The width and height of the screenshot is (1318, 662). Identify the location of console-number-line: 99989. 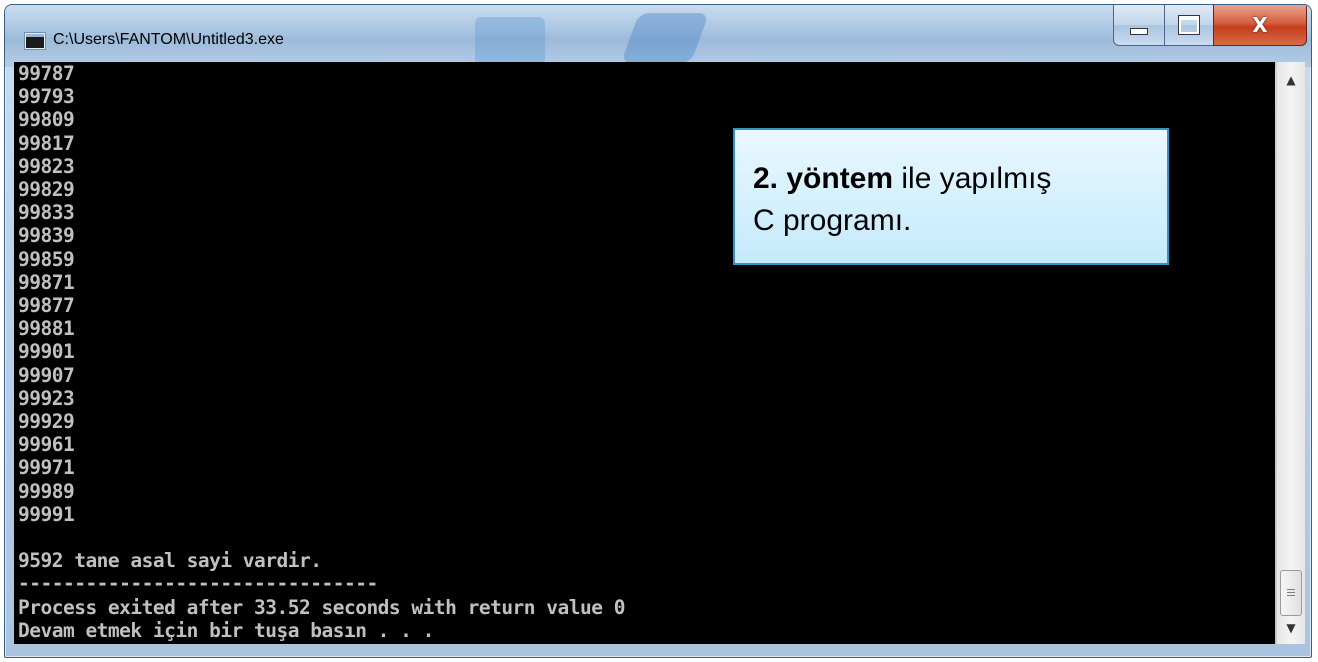
(46, 491).